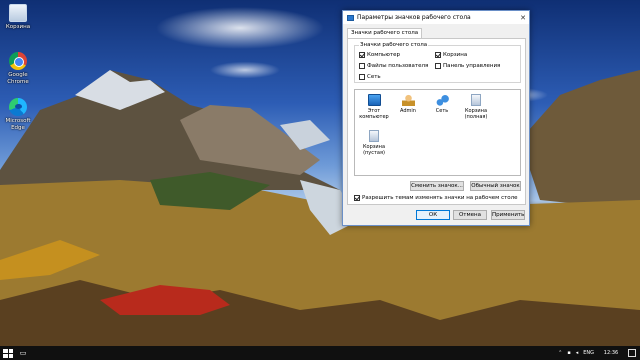  I want to click on checkbox-user-files: Файлы пользователя, so click(393, 66).